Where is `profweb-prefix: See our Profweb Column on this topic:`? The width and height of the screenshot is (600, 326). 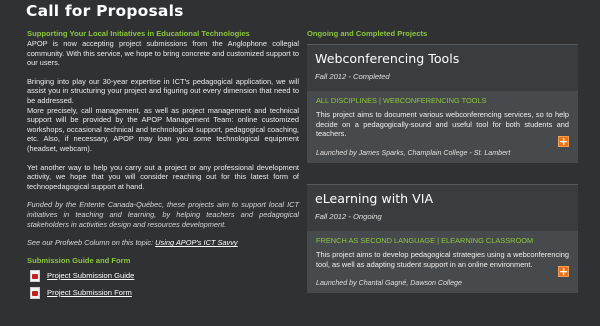
profweb-prefix: See our Profweb Column on this topic: is located at coordinates (91, 243).